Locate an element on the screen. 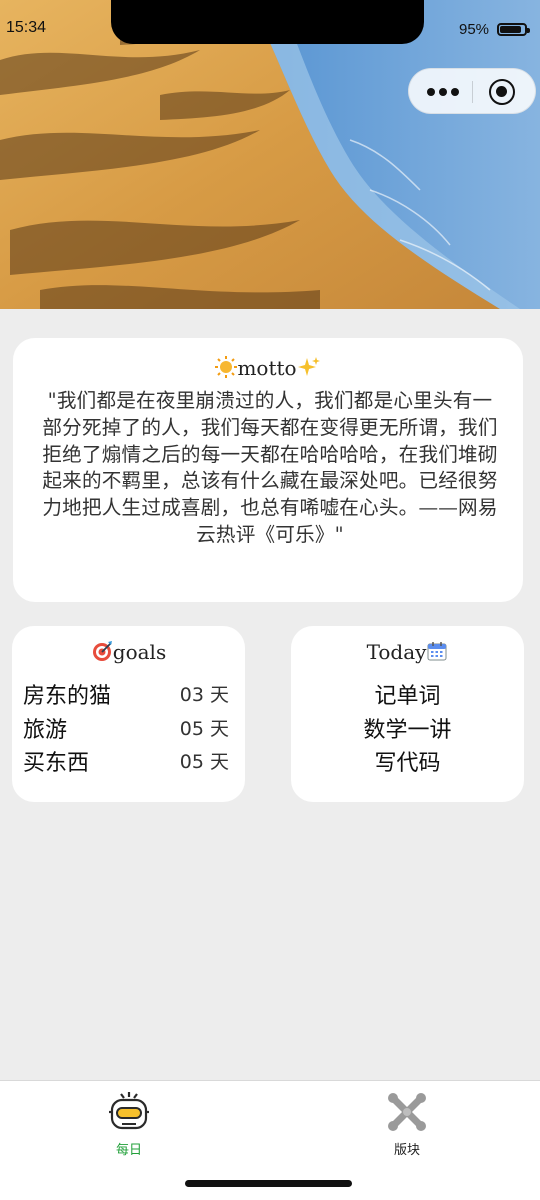 The height and width of the screenshot is (1200, 540). today-heading: Today is located at coordinates (407, 653).